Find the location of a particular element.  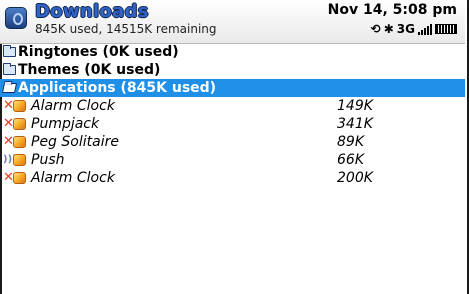

battery-icon is located at coordinates (446, 29).